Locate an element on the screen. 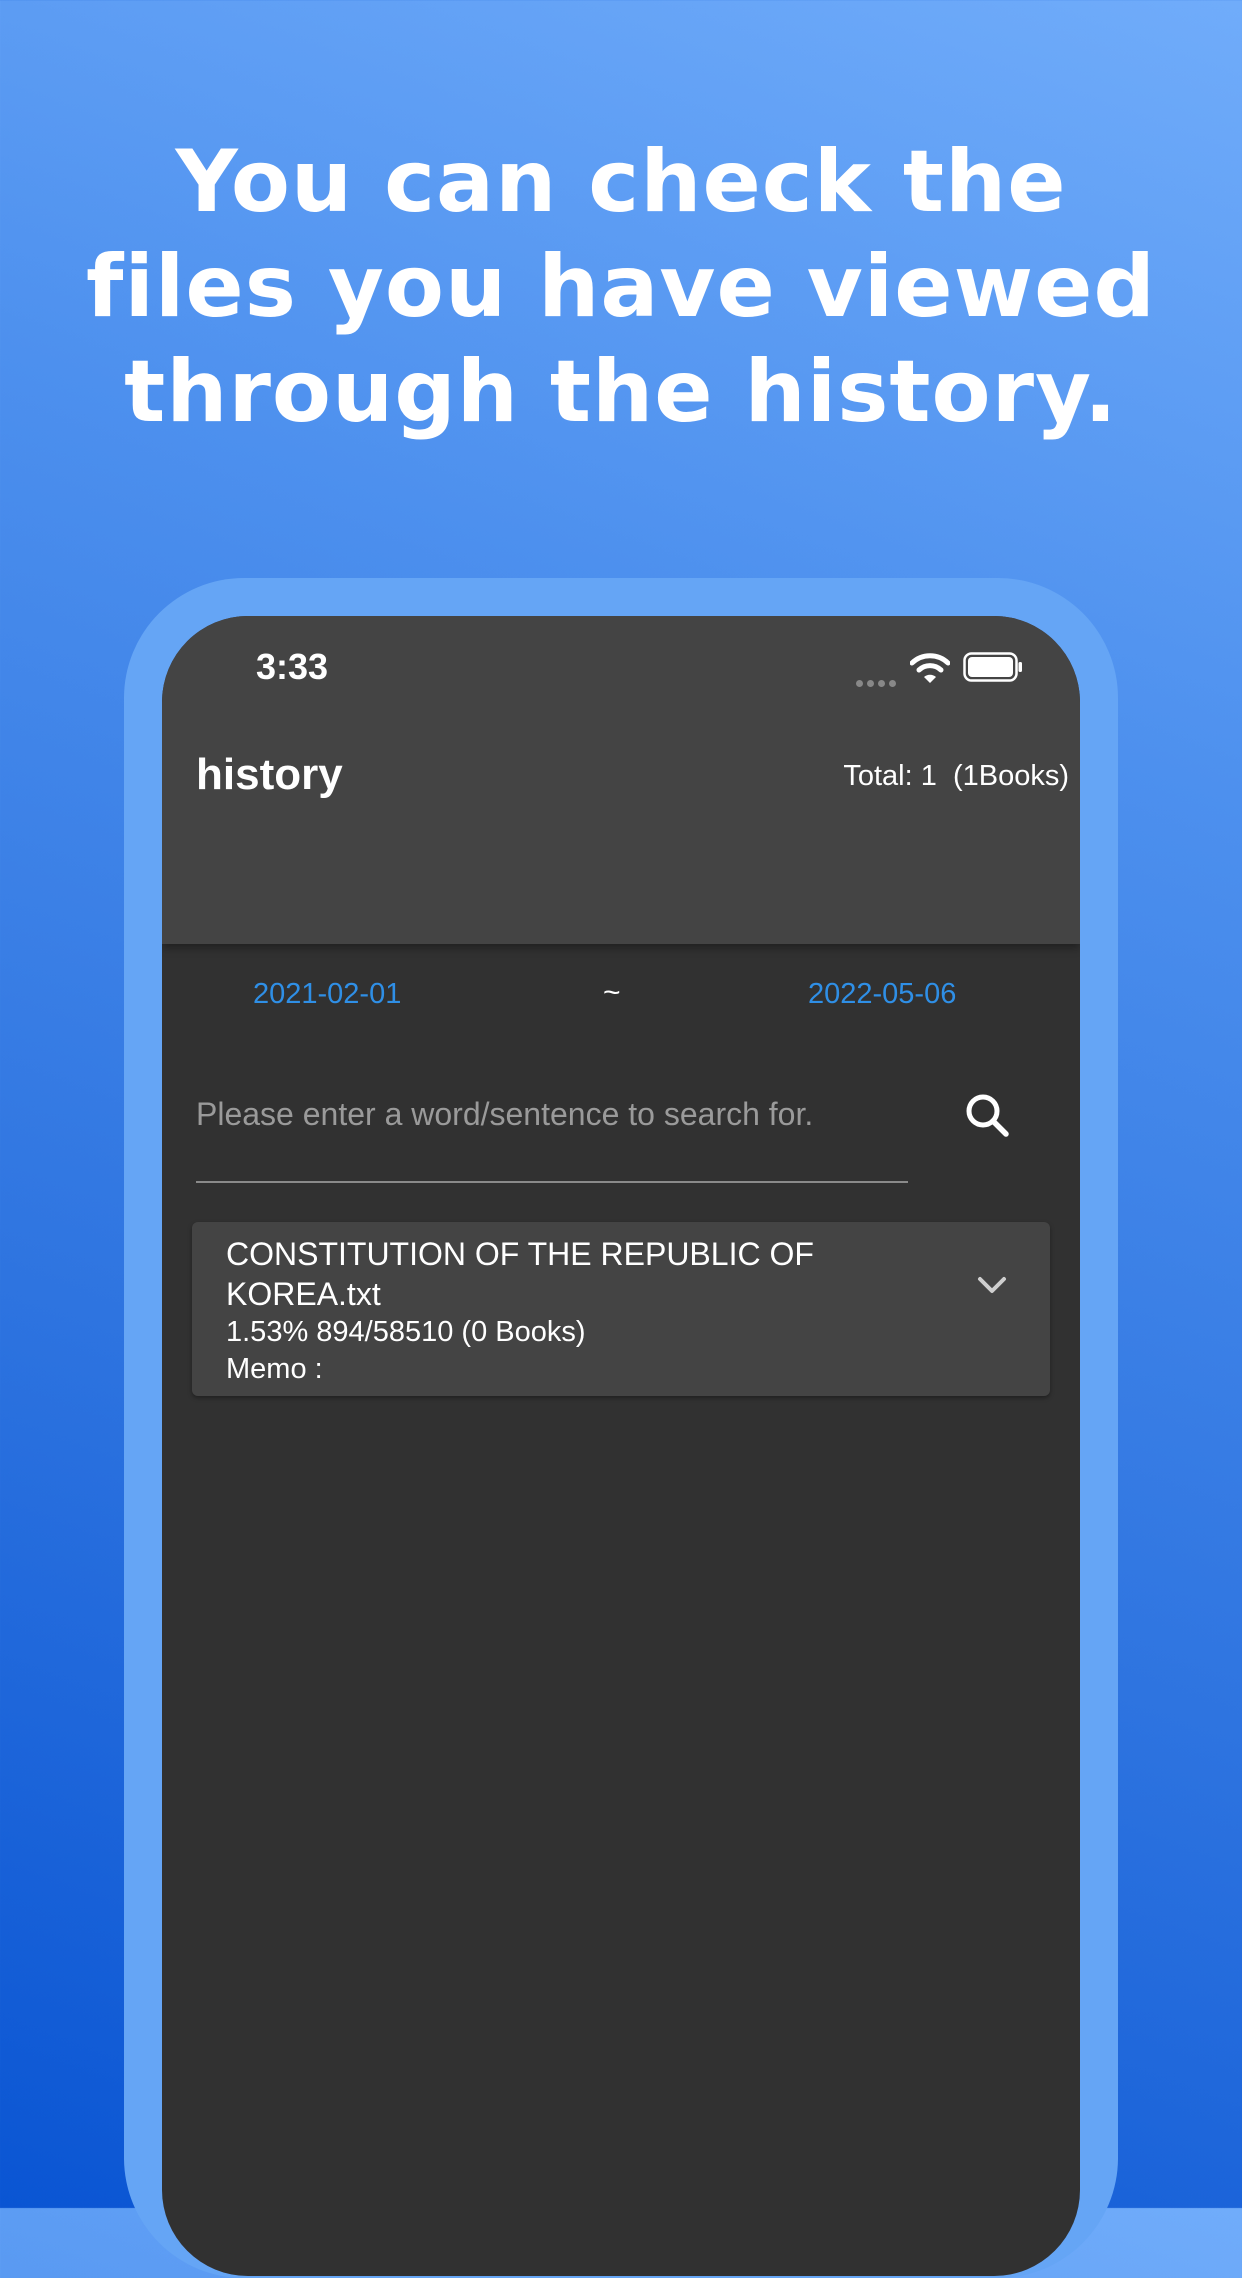 Image resolution: width=1242 pixels, height=2278 pixels. search-input is located at coordinates (552, 1114).